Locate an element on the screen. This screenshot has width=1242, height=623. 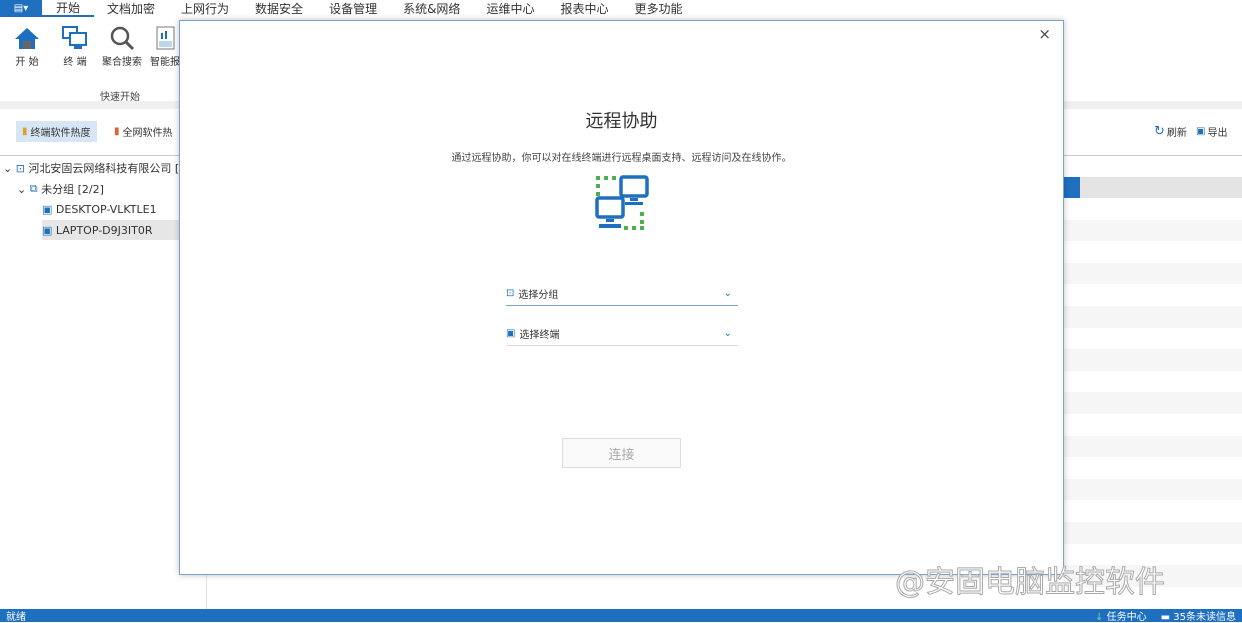
terminal-software-heat-button: ▮ 终端软件热度 is located at coordinates (56, 131).